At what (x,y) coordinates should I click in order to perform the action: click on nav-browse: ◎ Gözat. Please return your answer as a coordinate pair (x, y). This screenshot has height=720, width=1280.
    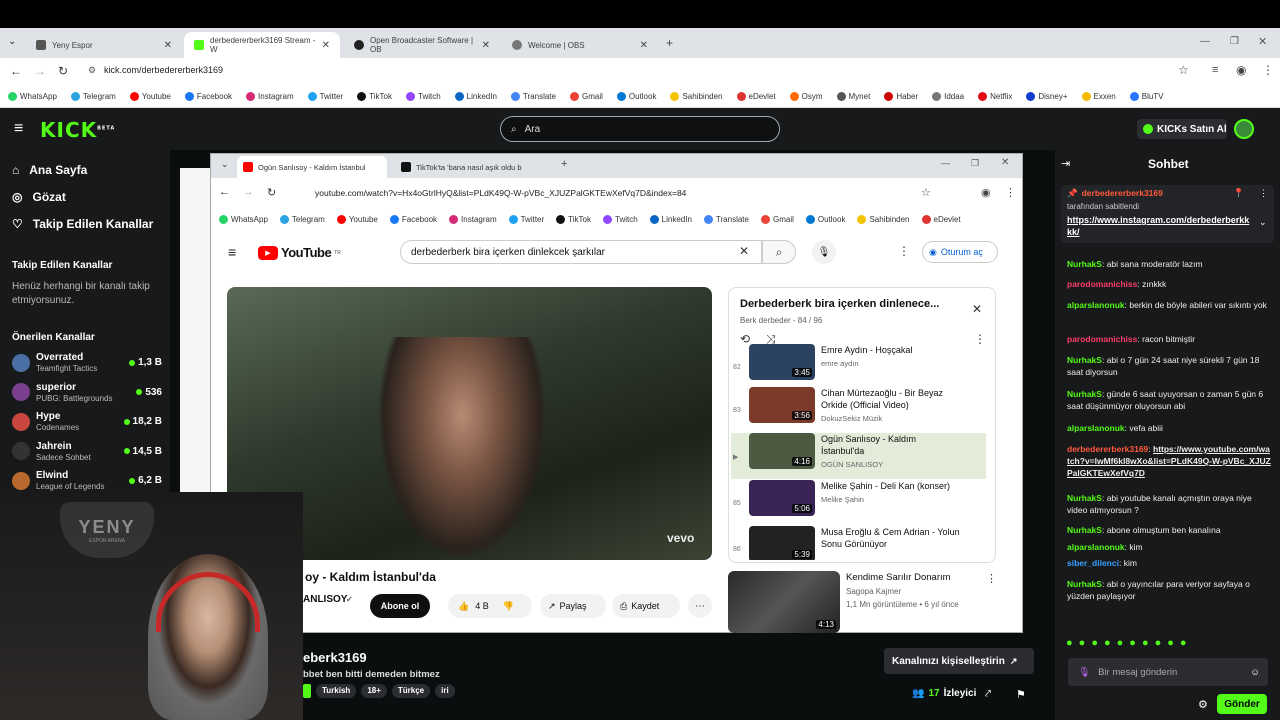
    Looking at the image, I should click on (39, 197).